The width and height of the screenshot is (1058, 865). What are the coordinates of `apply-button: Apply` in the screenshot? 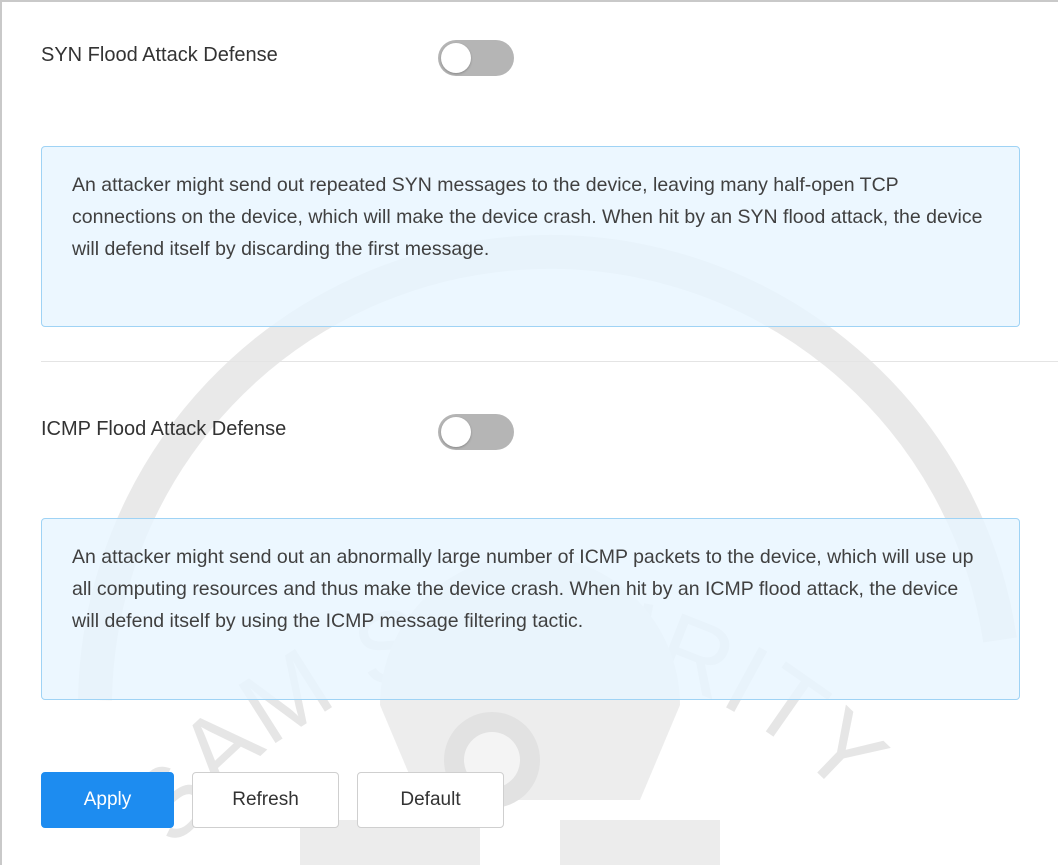 It's located at (107, 800).